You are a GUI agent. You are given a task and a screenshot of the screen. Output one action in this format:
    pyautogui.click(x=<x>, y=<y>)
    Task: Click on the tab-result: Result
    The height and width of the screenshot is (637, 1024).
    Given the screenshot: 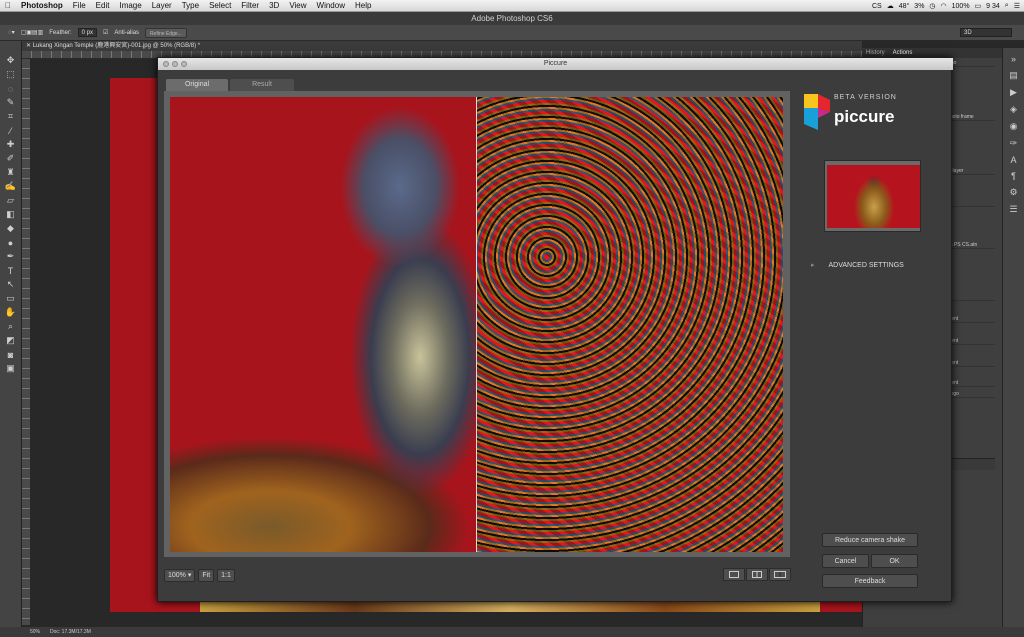 What is the action you would take?
    pyautogui.click(x=262, y=85)
    